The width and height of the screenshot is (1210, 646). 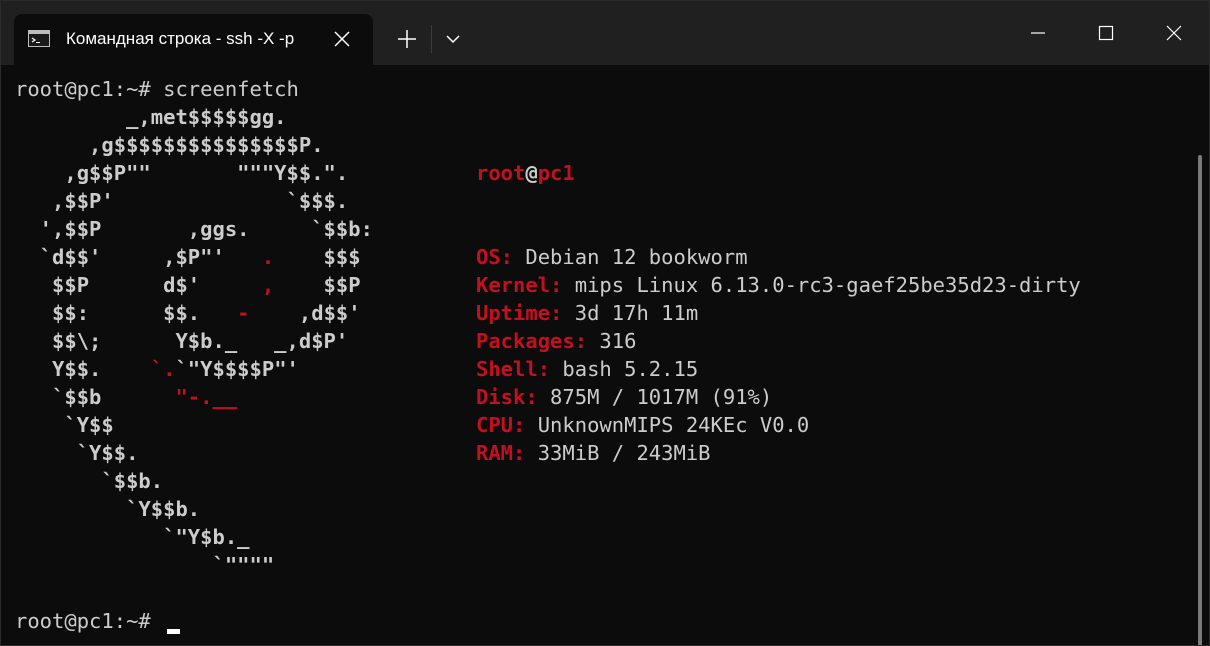 I want to click on ascii-segment: ,$$P' `$$$., so click(x=182, y=201).